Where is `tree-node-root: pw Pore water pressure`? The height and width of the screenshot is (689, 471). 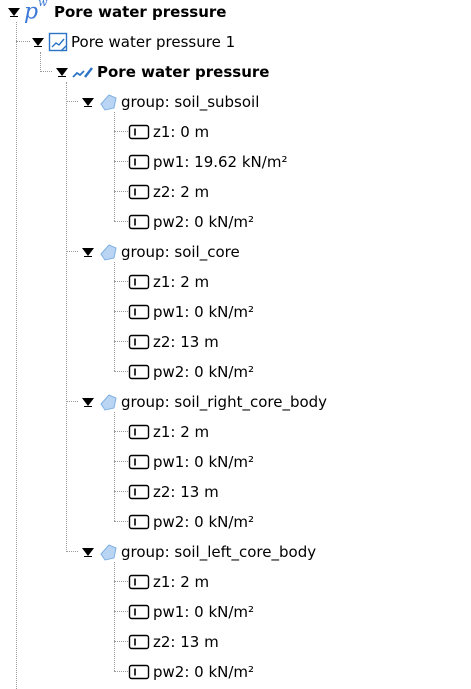
tree-node-root: pw Pore water pressure is located at coordinates (116, 12).